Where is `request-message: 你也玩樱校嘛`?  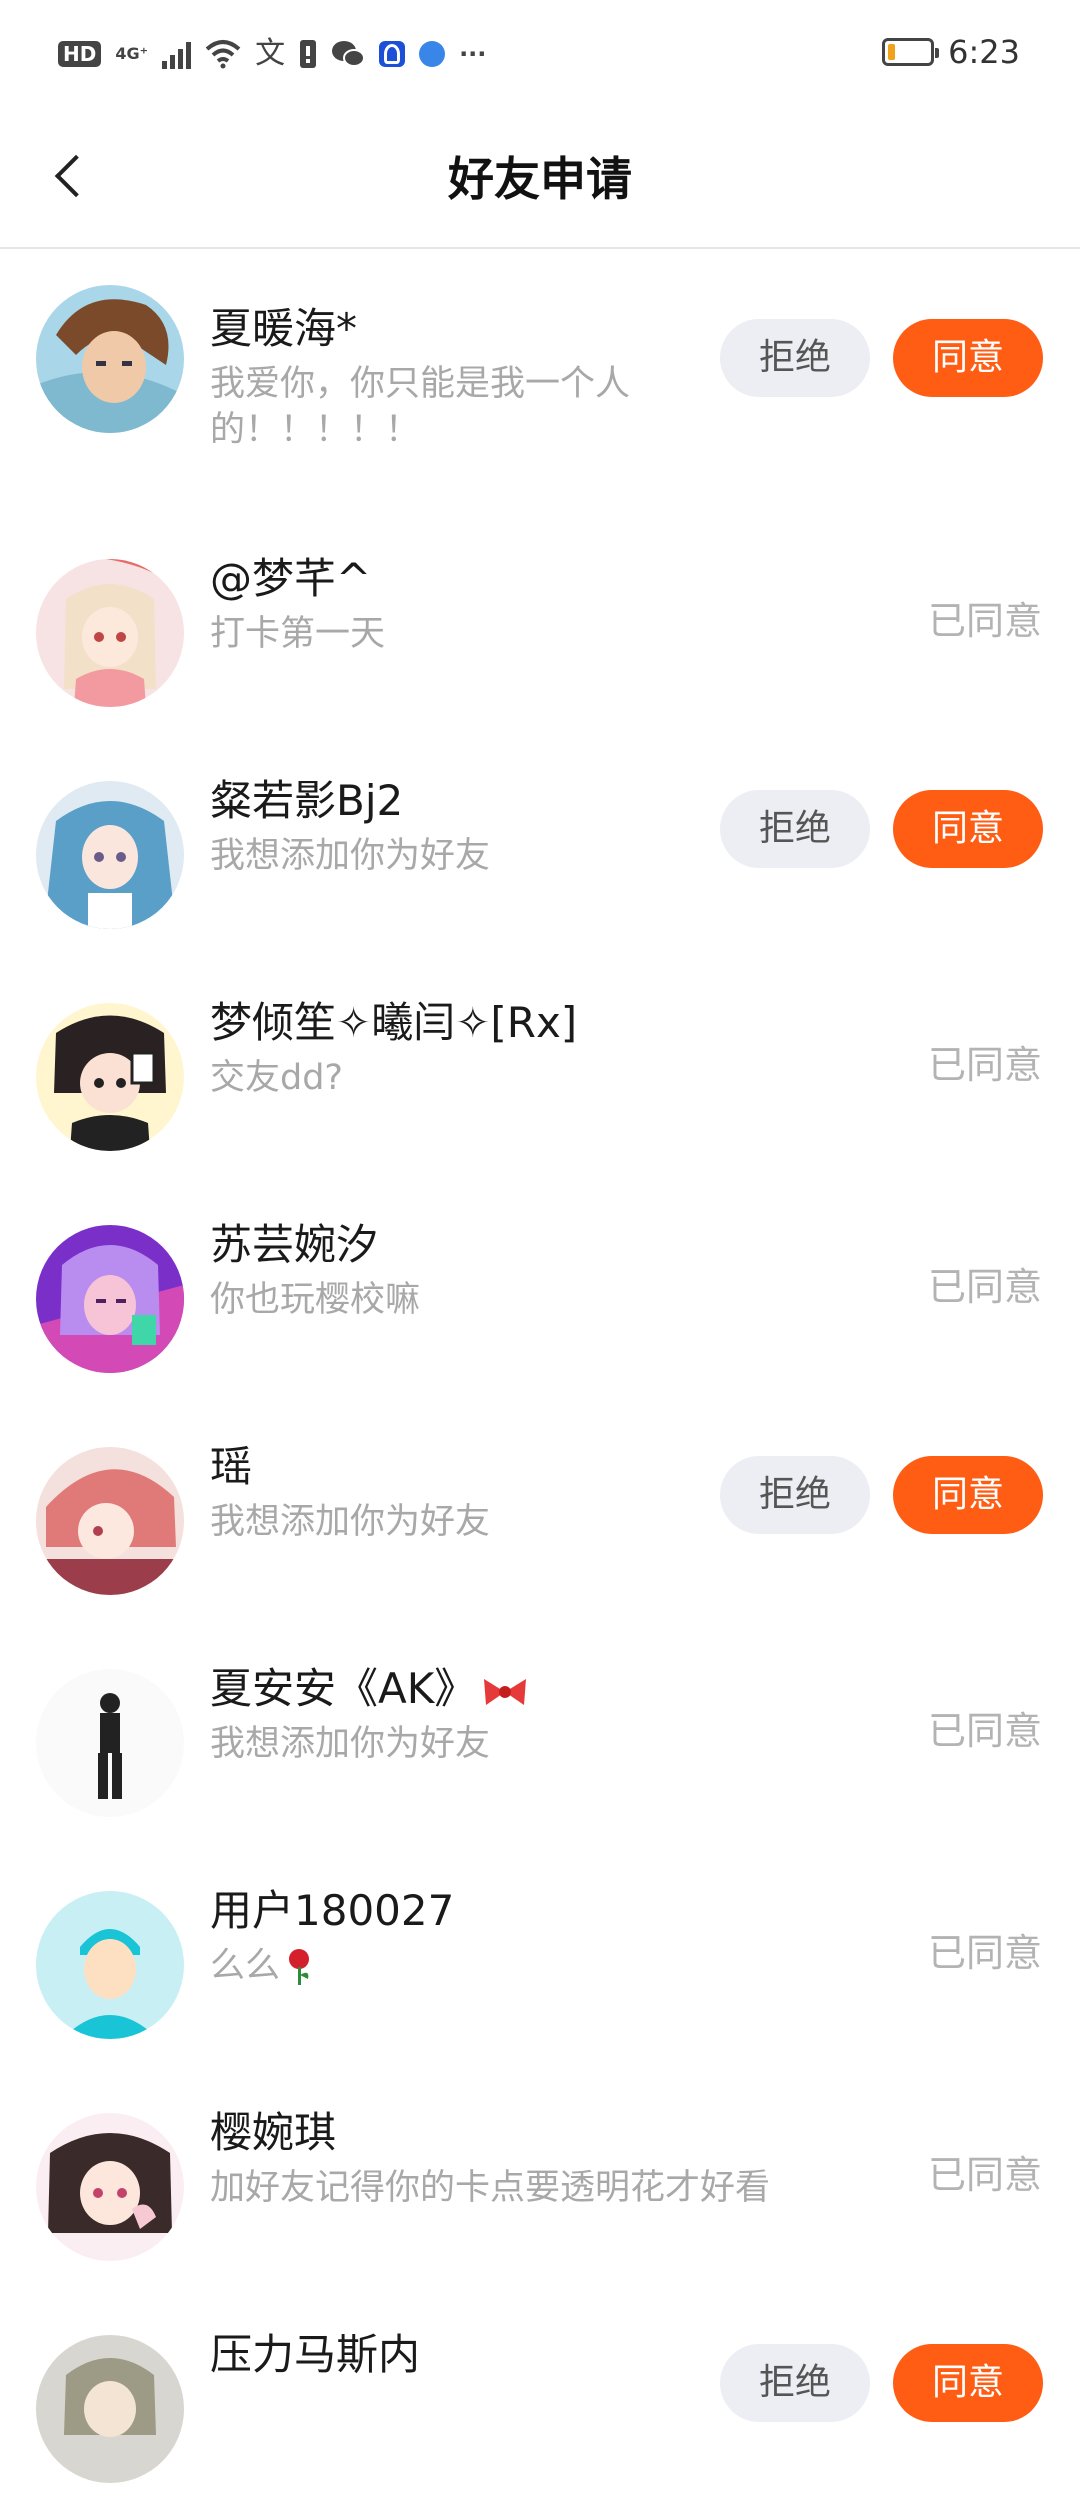 request-message: 你也玩樱校嘛 is located at coordinates (315, 1300).